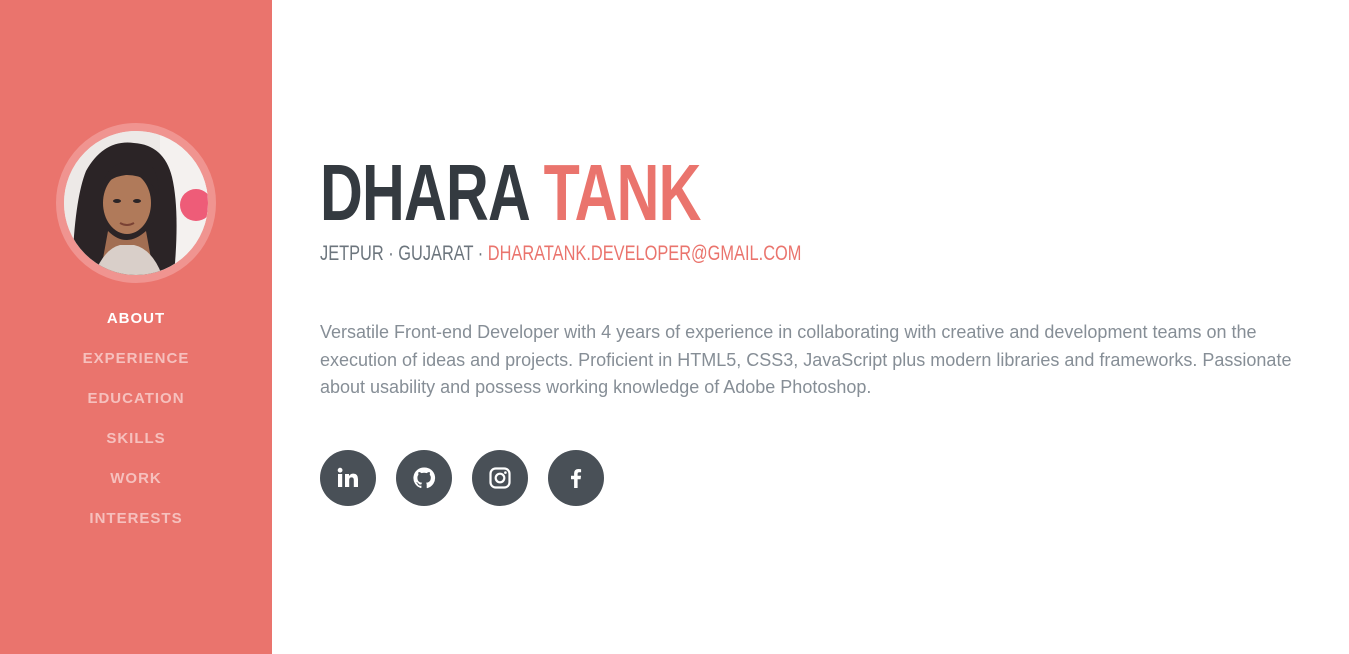  I want to click on nav-item-about: About, so click(136, 327).